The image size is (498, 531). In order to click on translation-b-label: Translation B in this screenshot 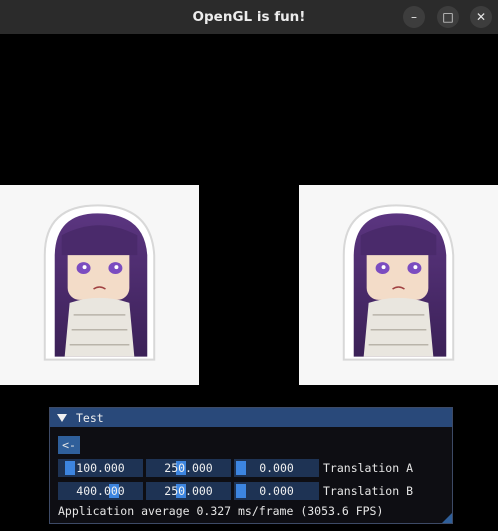, I will do `click(368, 491)`.